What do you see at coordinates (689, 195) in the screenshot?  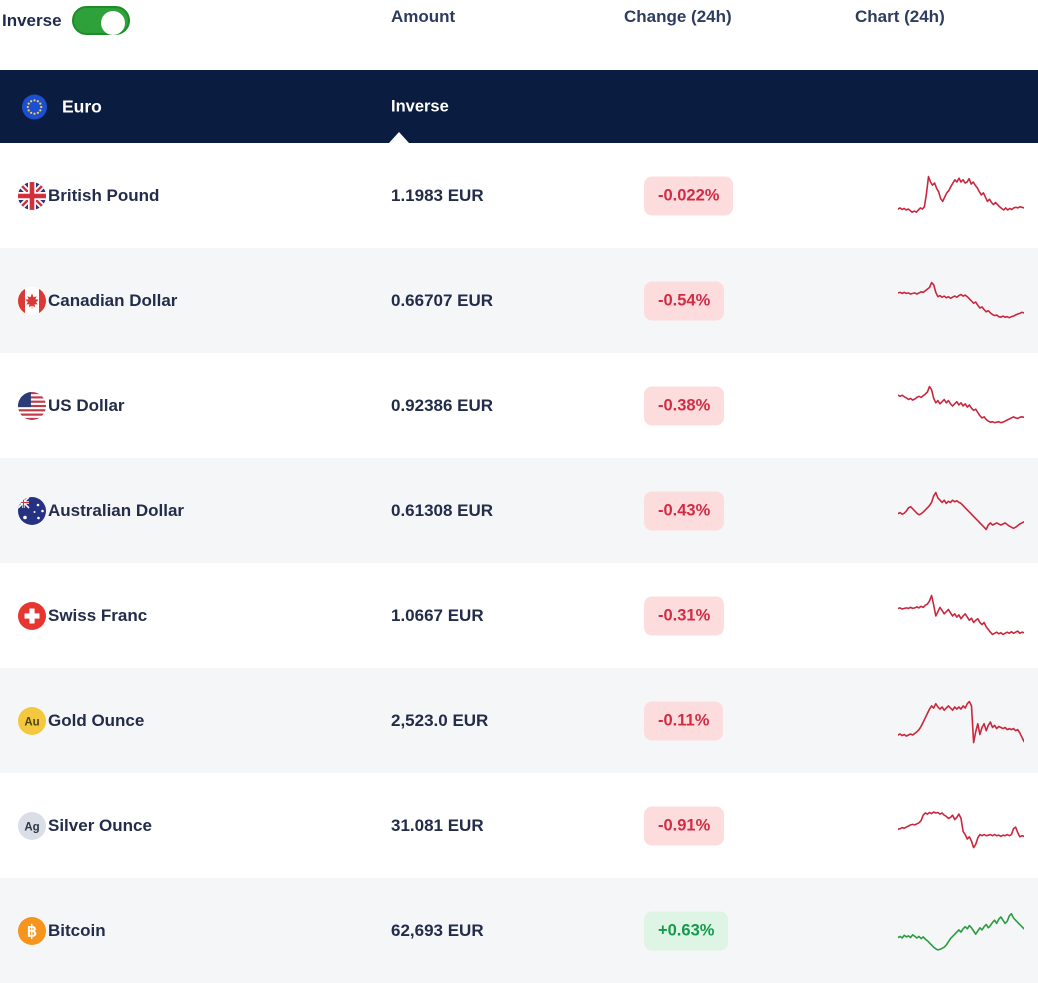 I see `change-badge: -0.022%` at bounding box center [689, 195].